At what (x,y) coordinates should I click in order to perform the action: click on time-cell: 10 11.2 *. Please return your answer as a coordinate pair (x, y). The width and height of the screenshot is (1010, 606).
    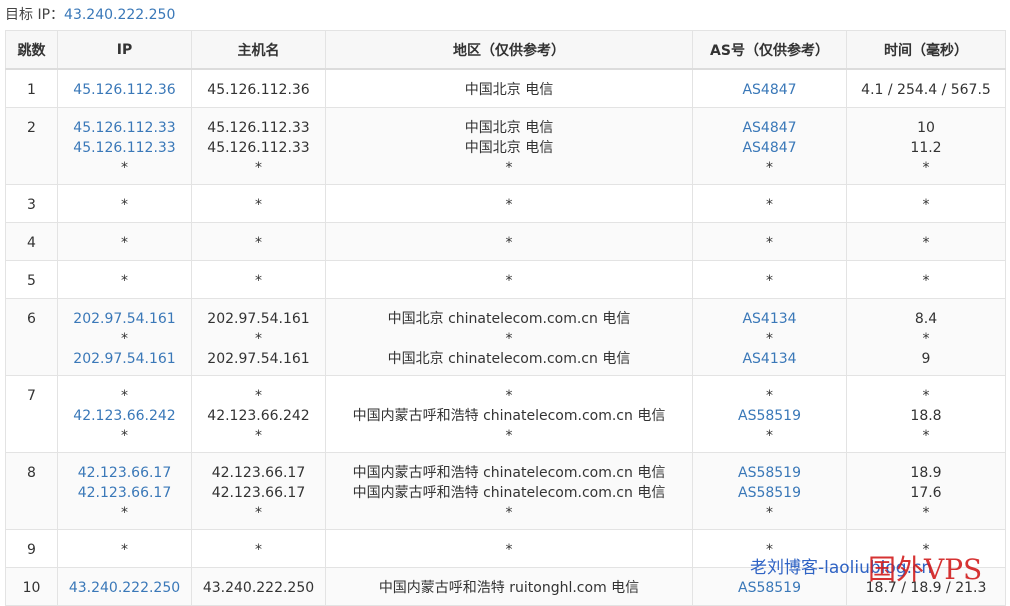
    Looking at the image, I should click on (926, 146).